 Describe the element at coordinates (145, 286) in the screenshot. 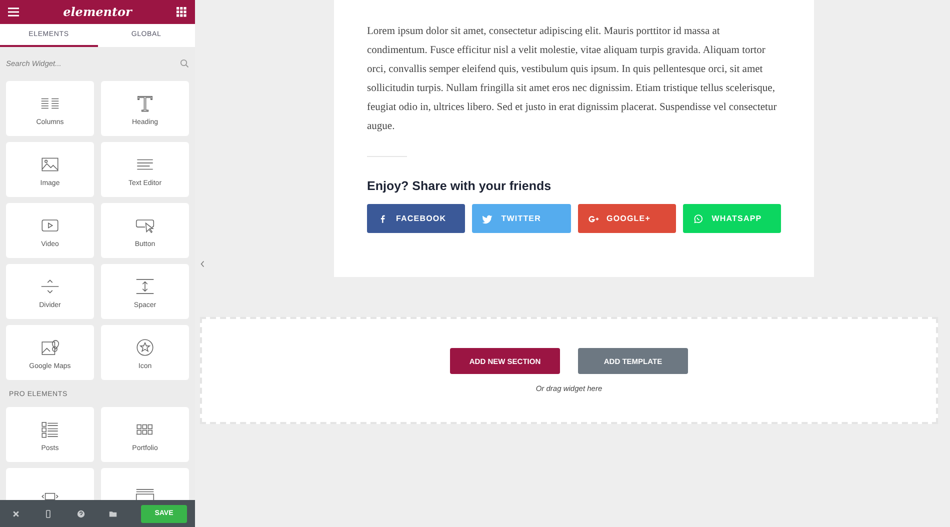

I see `spacer-icon` at that location.